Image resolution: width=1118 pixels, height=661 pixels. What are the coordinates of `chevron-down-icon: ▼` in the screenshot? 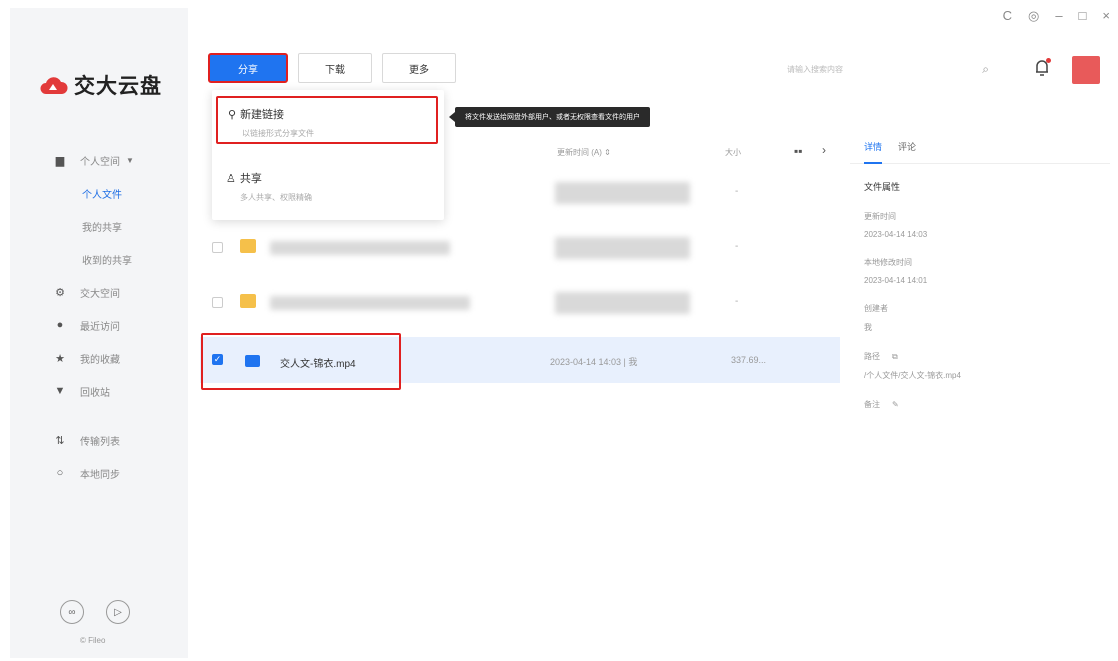 It's located at (130, 160).